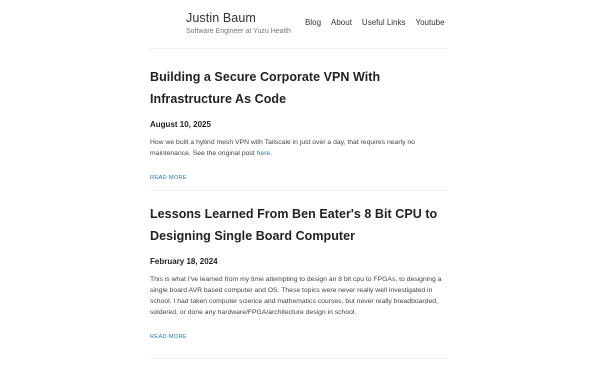  Describe the element at coordinates (238, 31) in the screenshot. I see `site-tagline: Software Engineer at Yuzu Health` at that location.